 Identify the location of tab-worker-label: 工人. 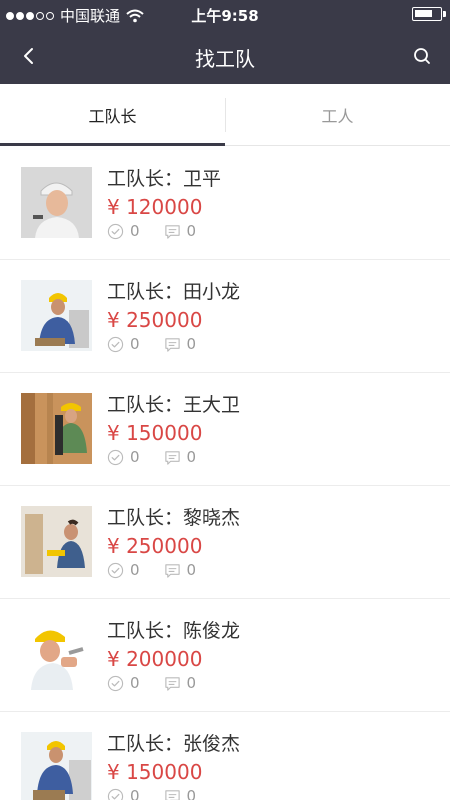
(337, 116).